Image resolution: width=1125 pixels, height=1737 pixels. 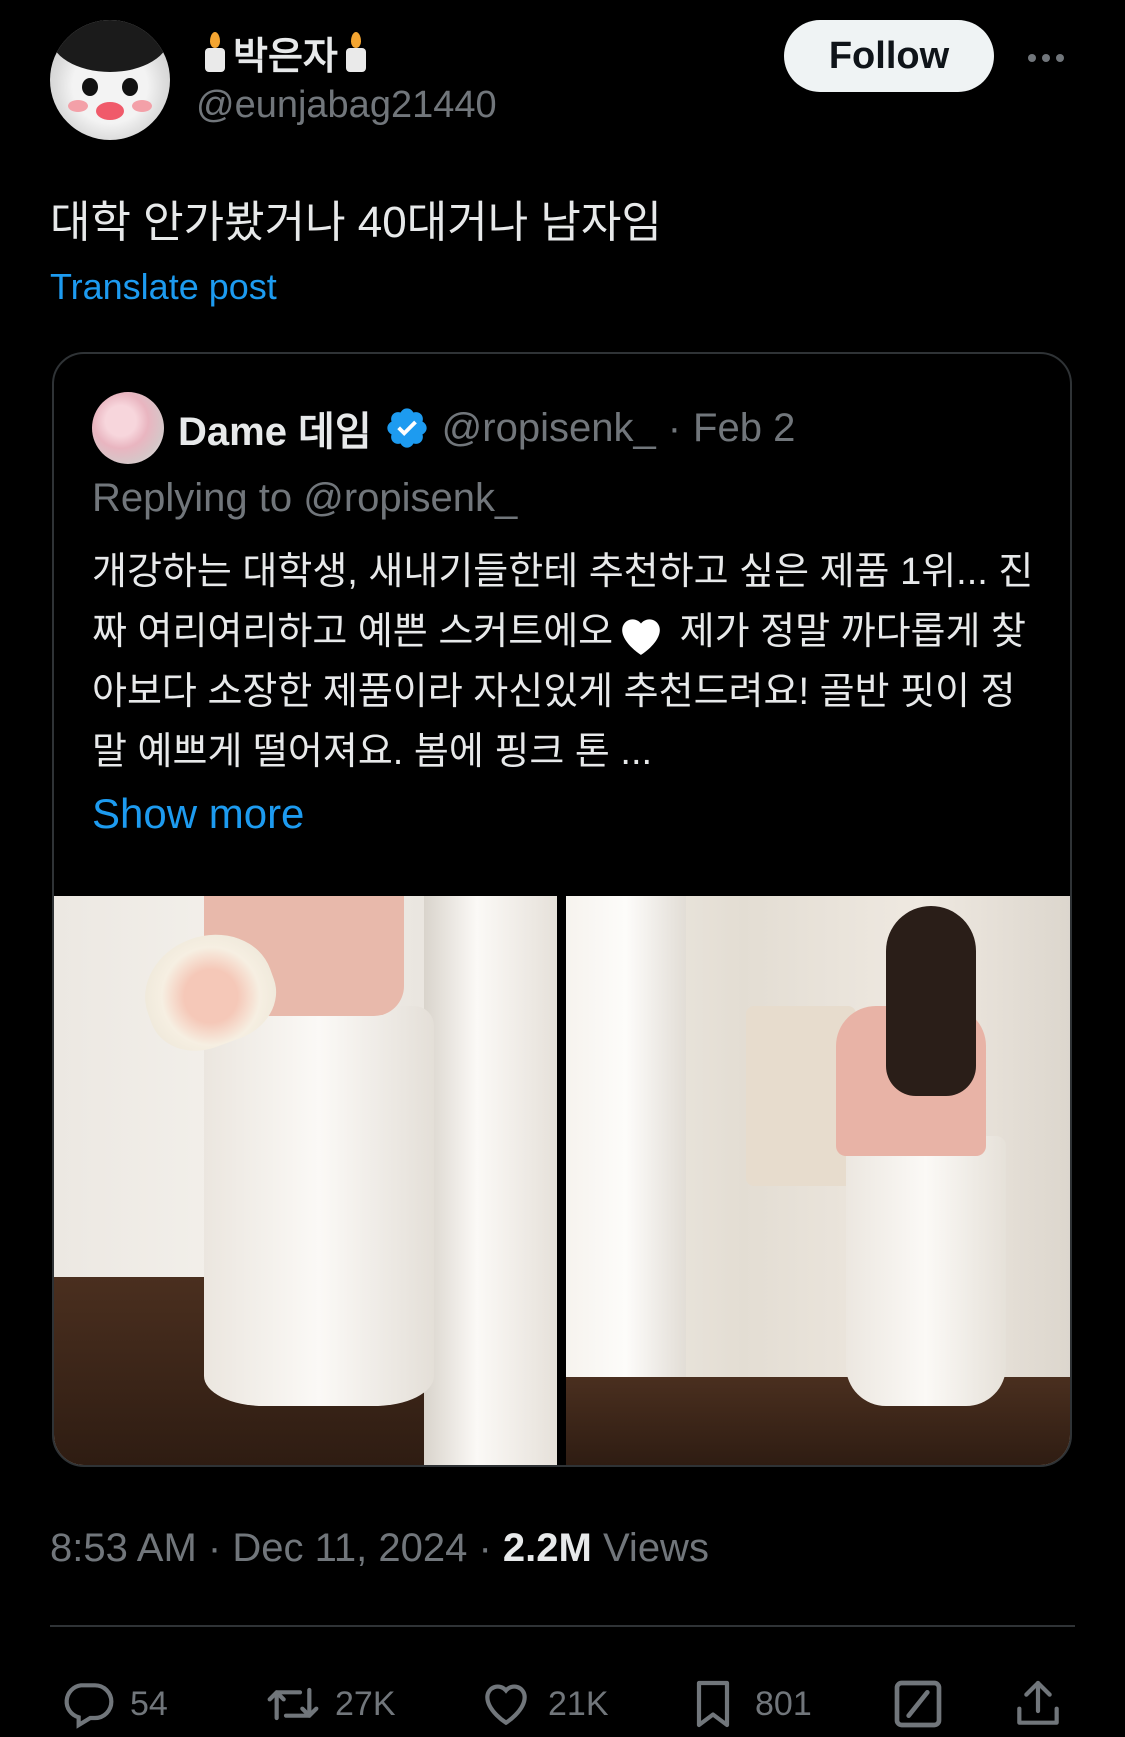 I want to click on repost-icon, so click(x=293, y=1704).